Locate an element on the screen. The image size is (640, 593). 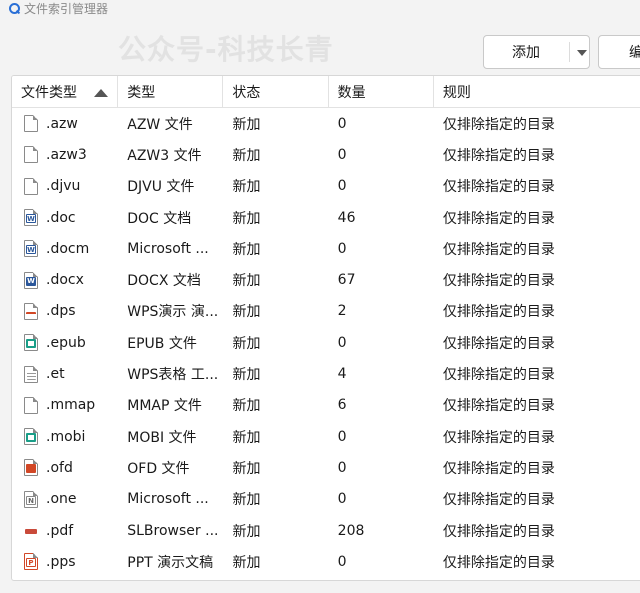
cell-file-type: P .pps is located at coordinates (65, 561).